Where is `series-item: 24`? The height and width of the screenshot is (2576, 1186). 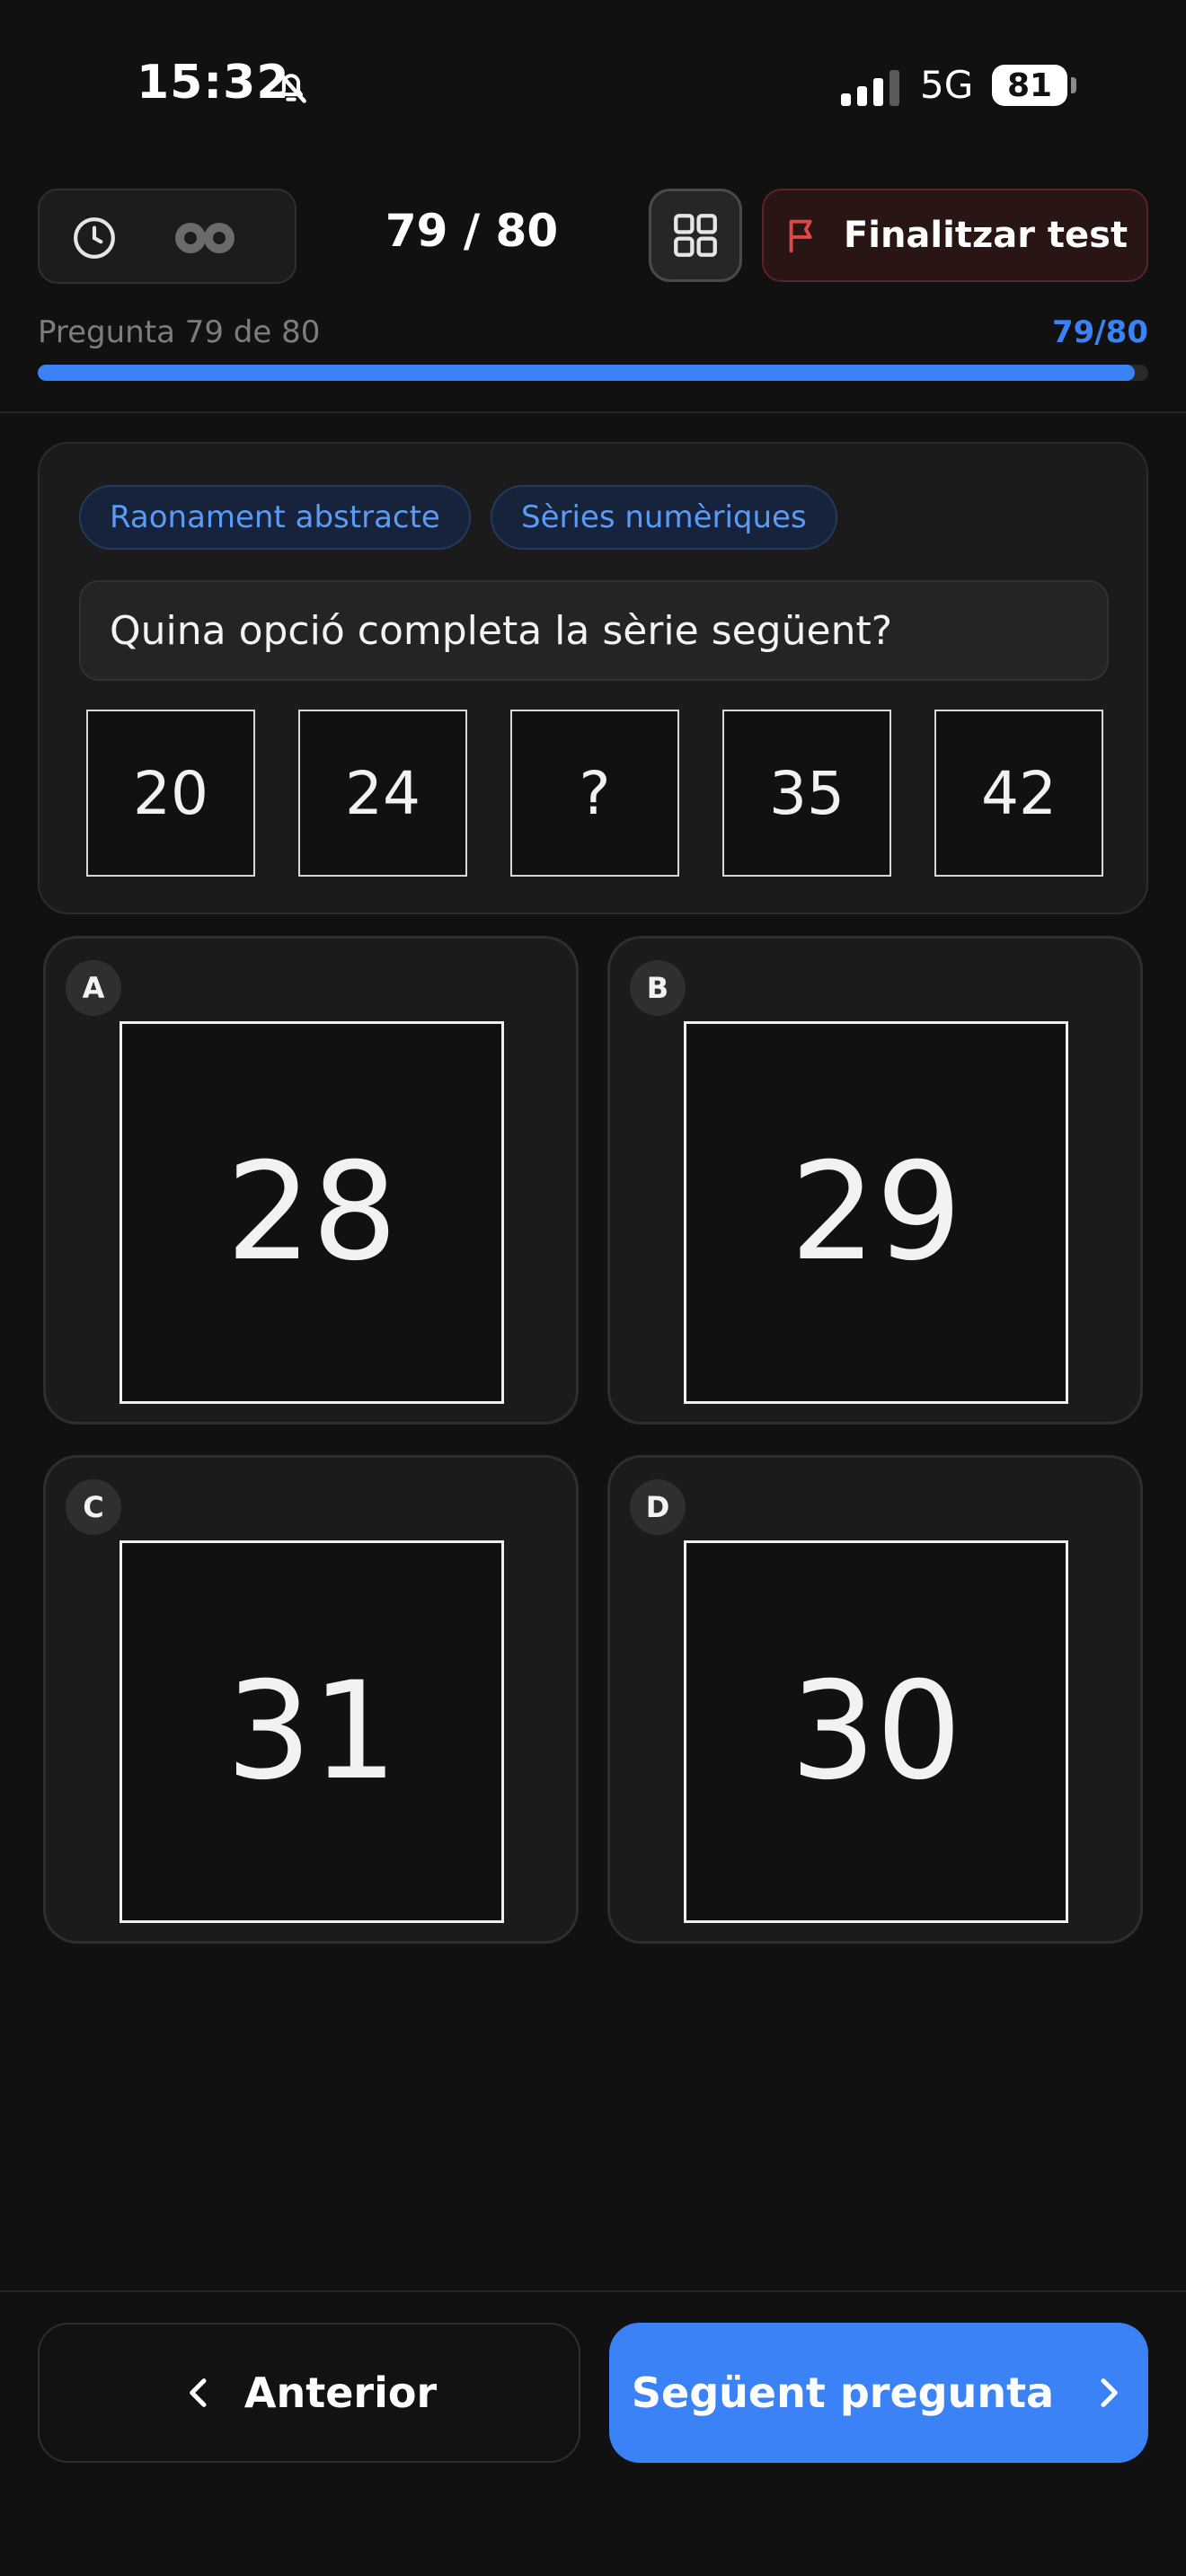
series-item: 24 is located at coordinates (382, 793).